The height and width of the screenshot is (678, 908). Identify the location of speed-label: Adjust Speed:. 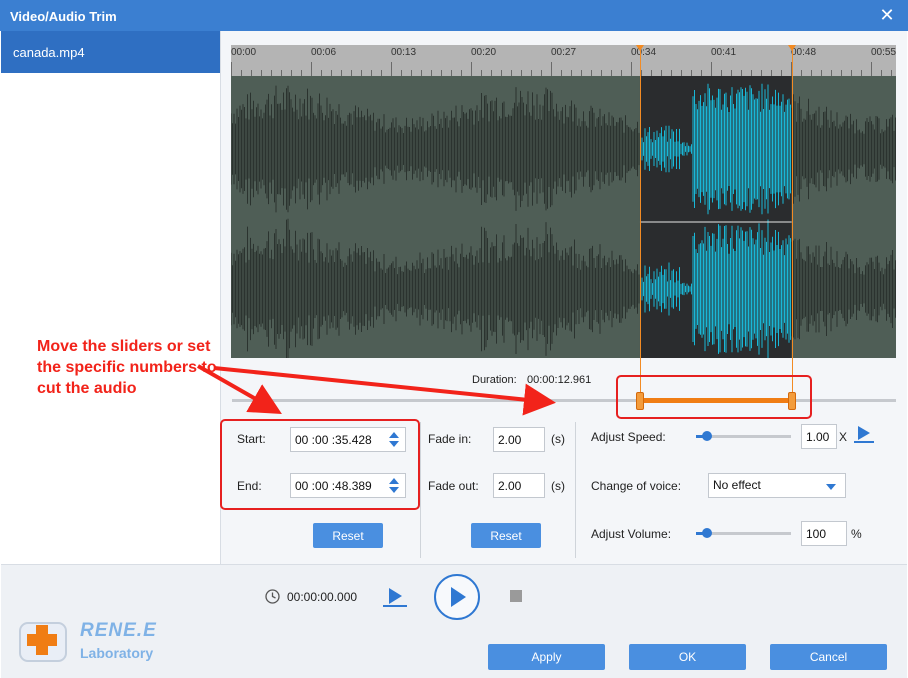
(628, 437).